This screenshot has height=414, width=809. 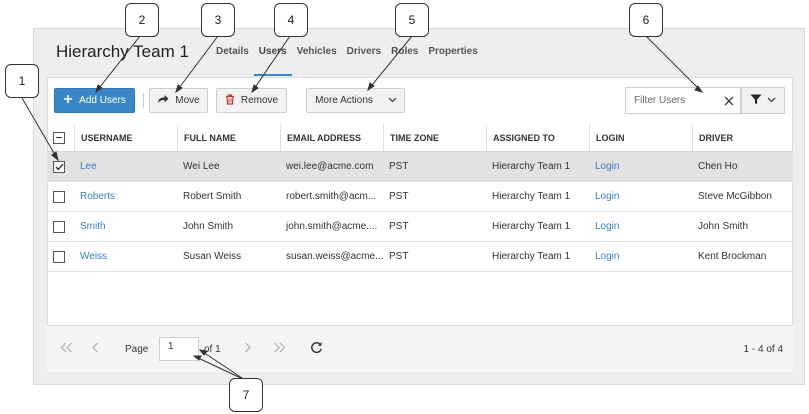 I want to click on callout-5: 5, so click(x=412, y=20).